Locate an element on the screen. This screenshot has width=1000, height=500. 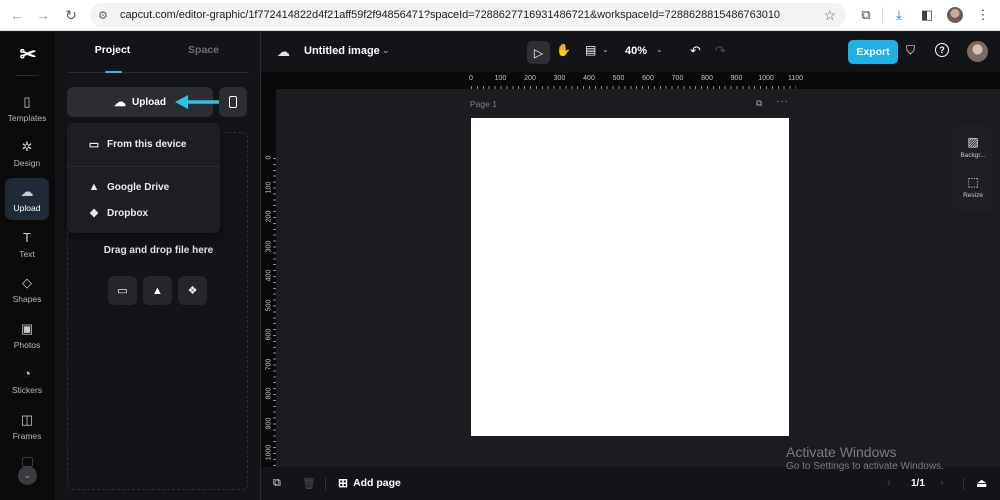
page-label: Page 1 is located at coordinates (483, 104).